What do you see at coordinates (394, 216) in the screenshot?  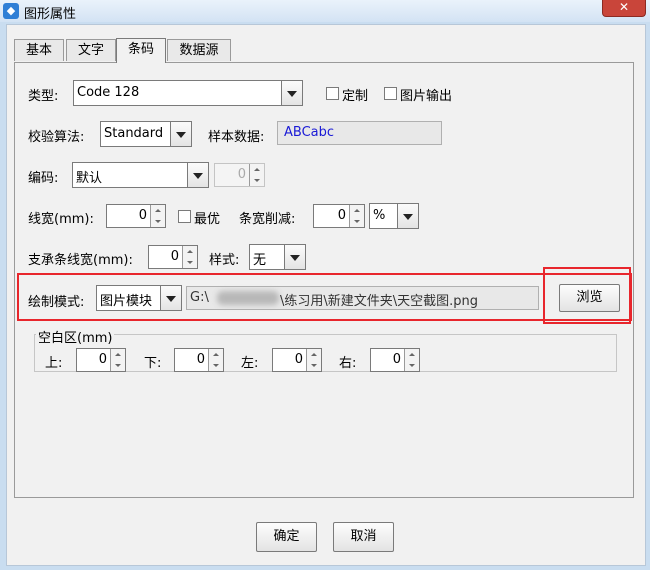 I see `bar-reduce-unit-select: %` at bounding box center [394, 216].